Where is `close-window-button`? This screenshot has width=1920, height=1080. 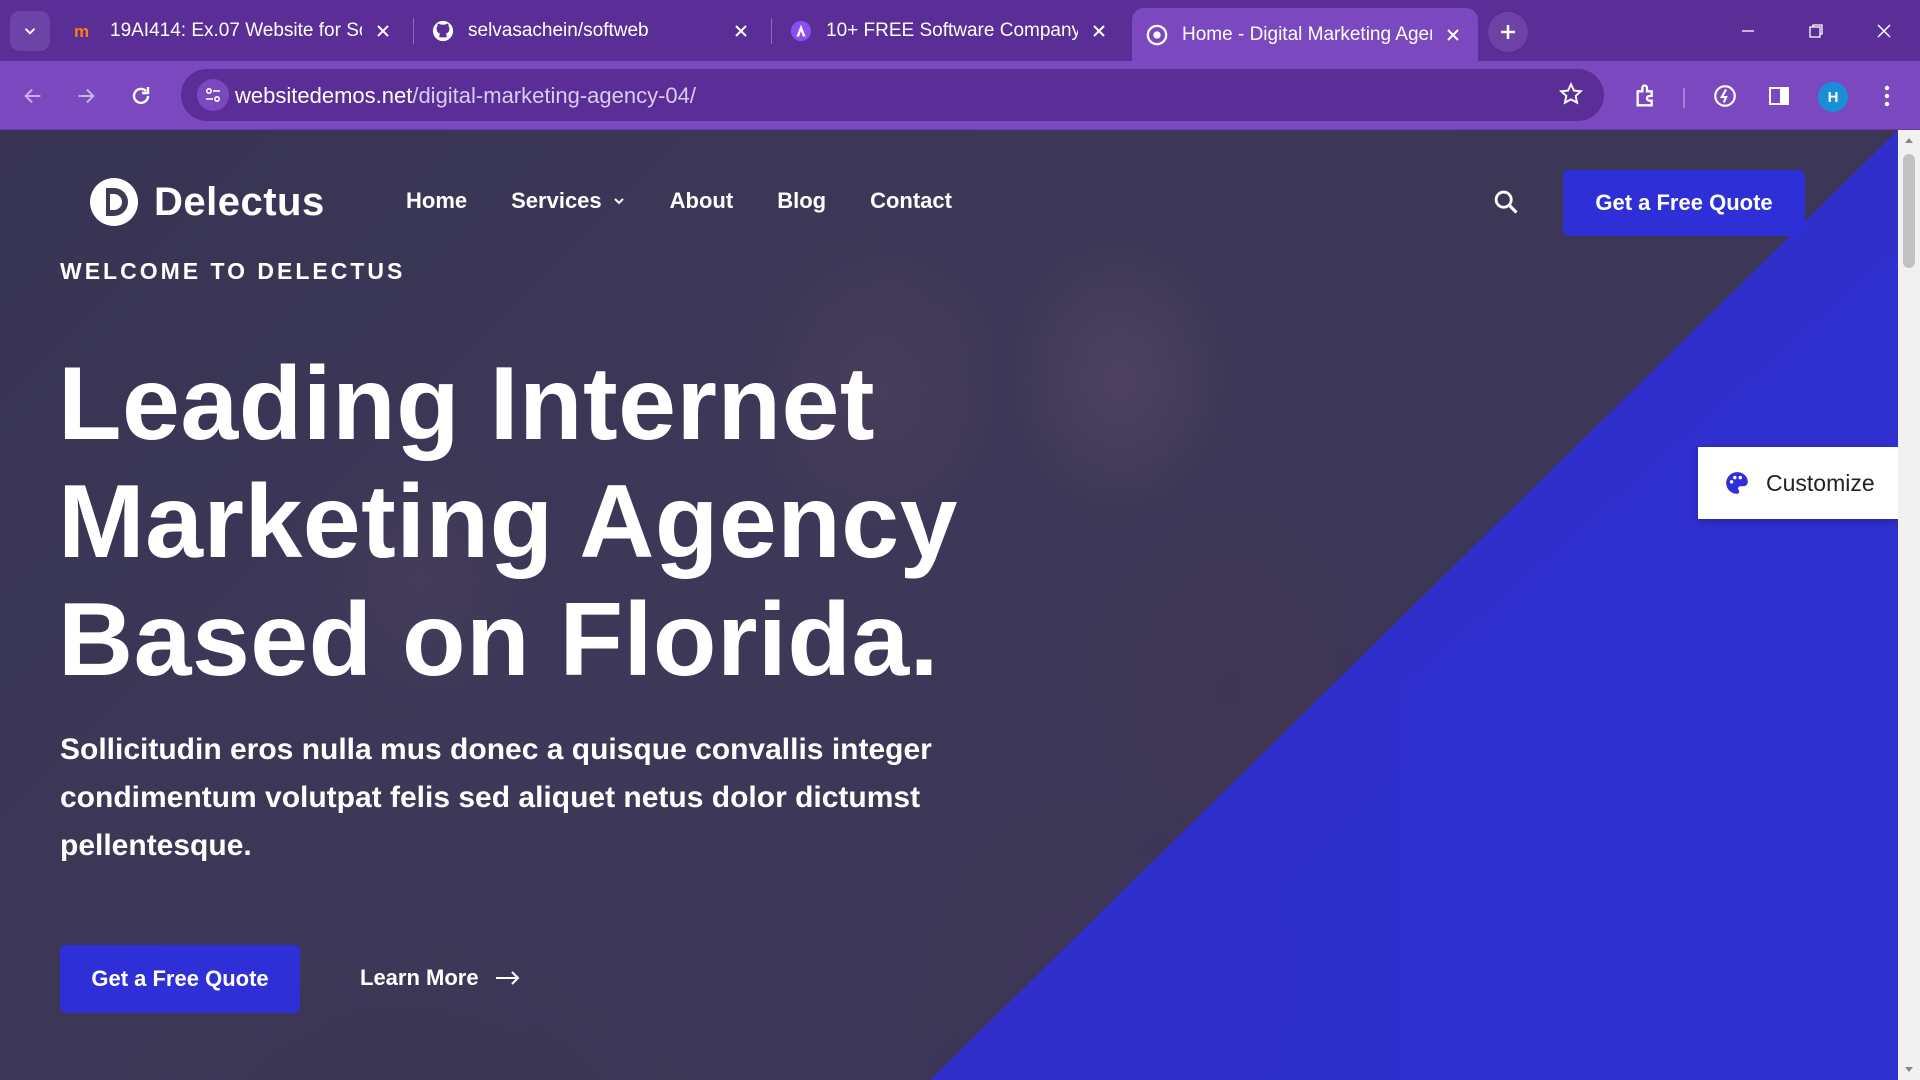
close-window-button is located at coordinates (1884, 30).